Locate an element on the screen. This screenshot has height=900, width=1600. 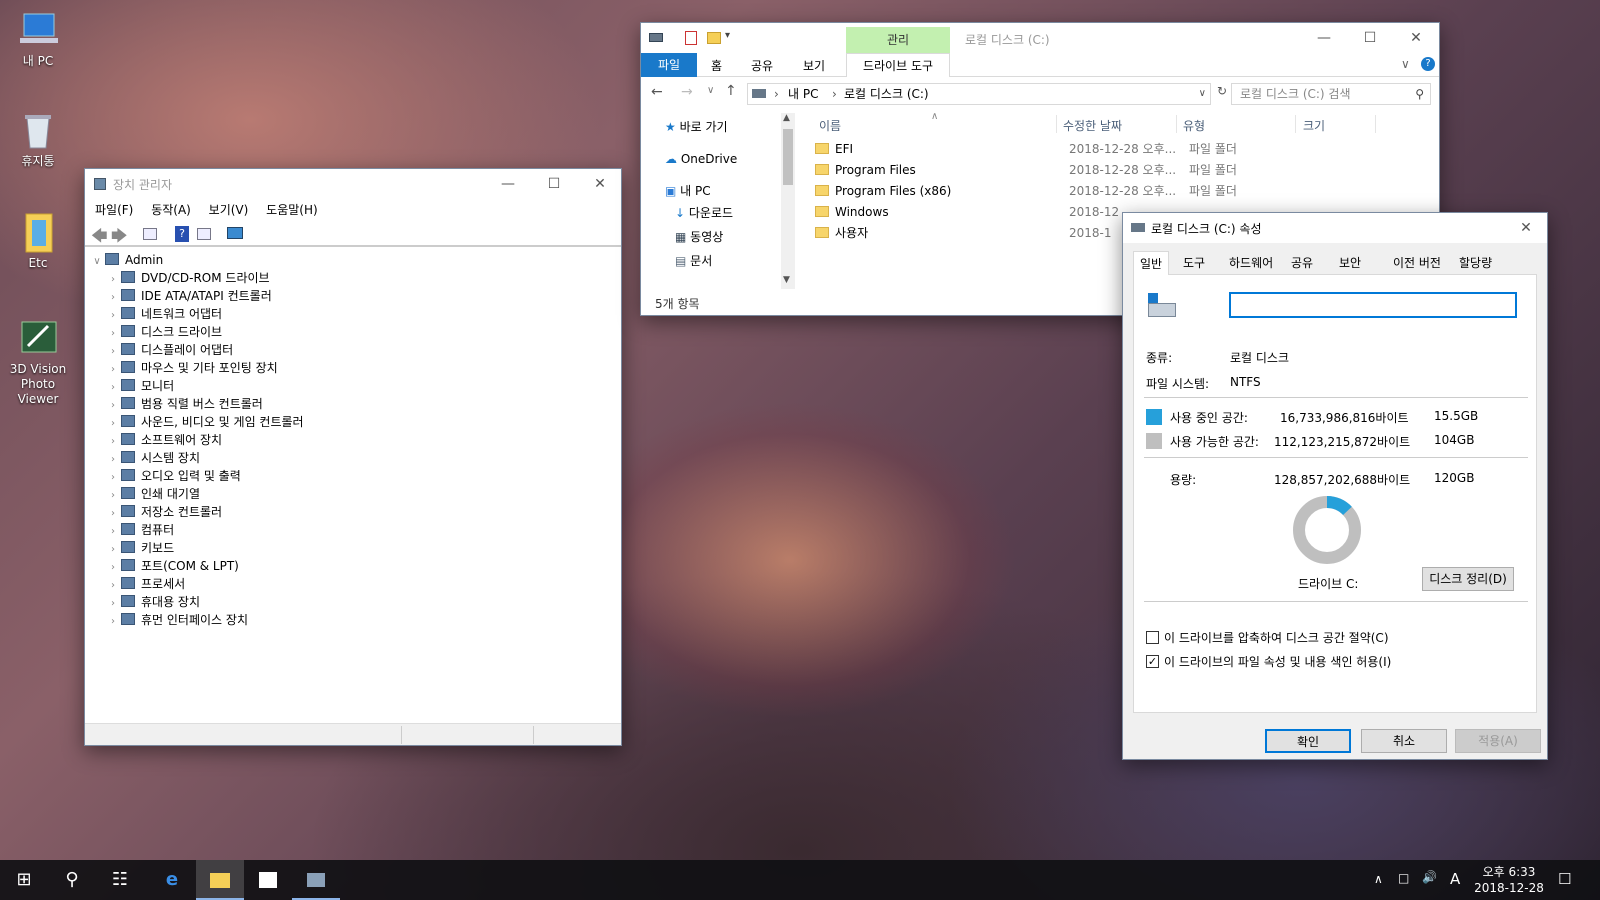
back-icon: 🡄 is located at coordinates (99, 238).